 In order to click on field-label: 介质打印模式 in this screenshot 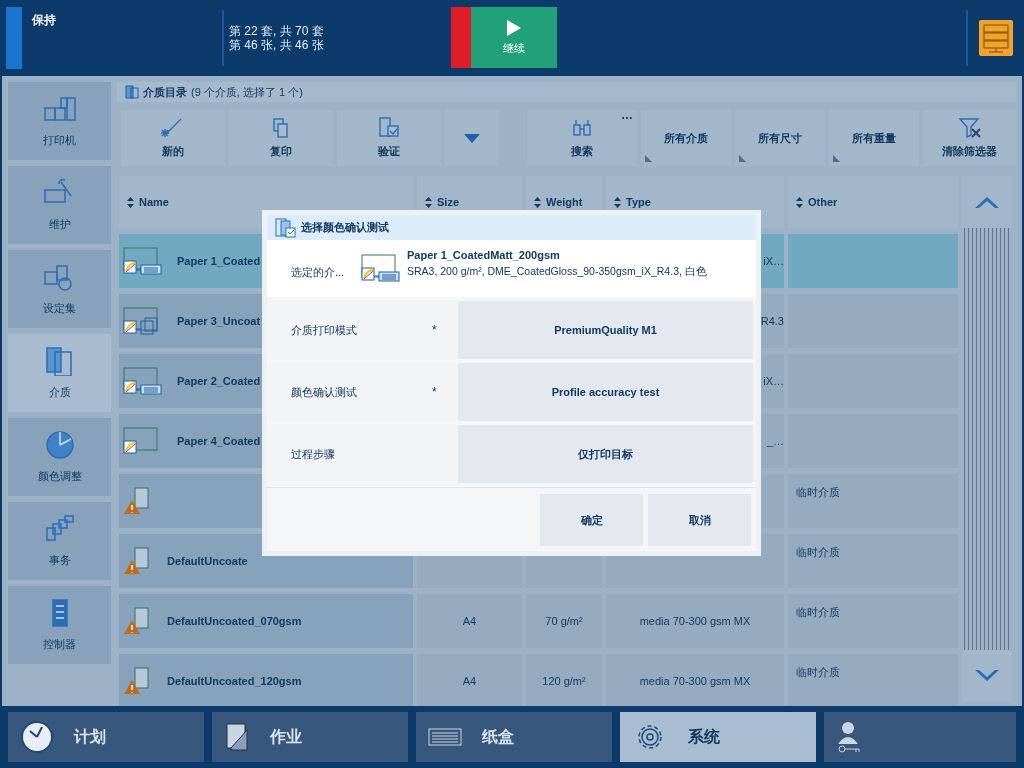, I will do `click(324, 330)`.